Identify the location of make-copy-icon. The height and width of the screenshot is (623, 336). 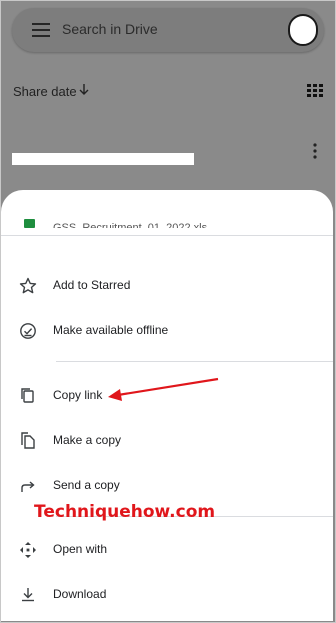
(28, 440).